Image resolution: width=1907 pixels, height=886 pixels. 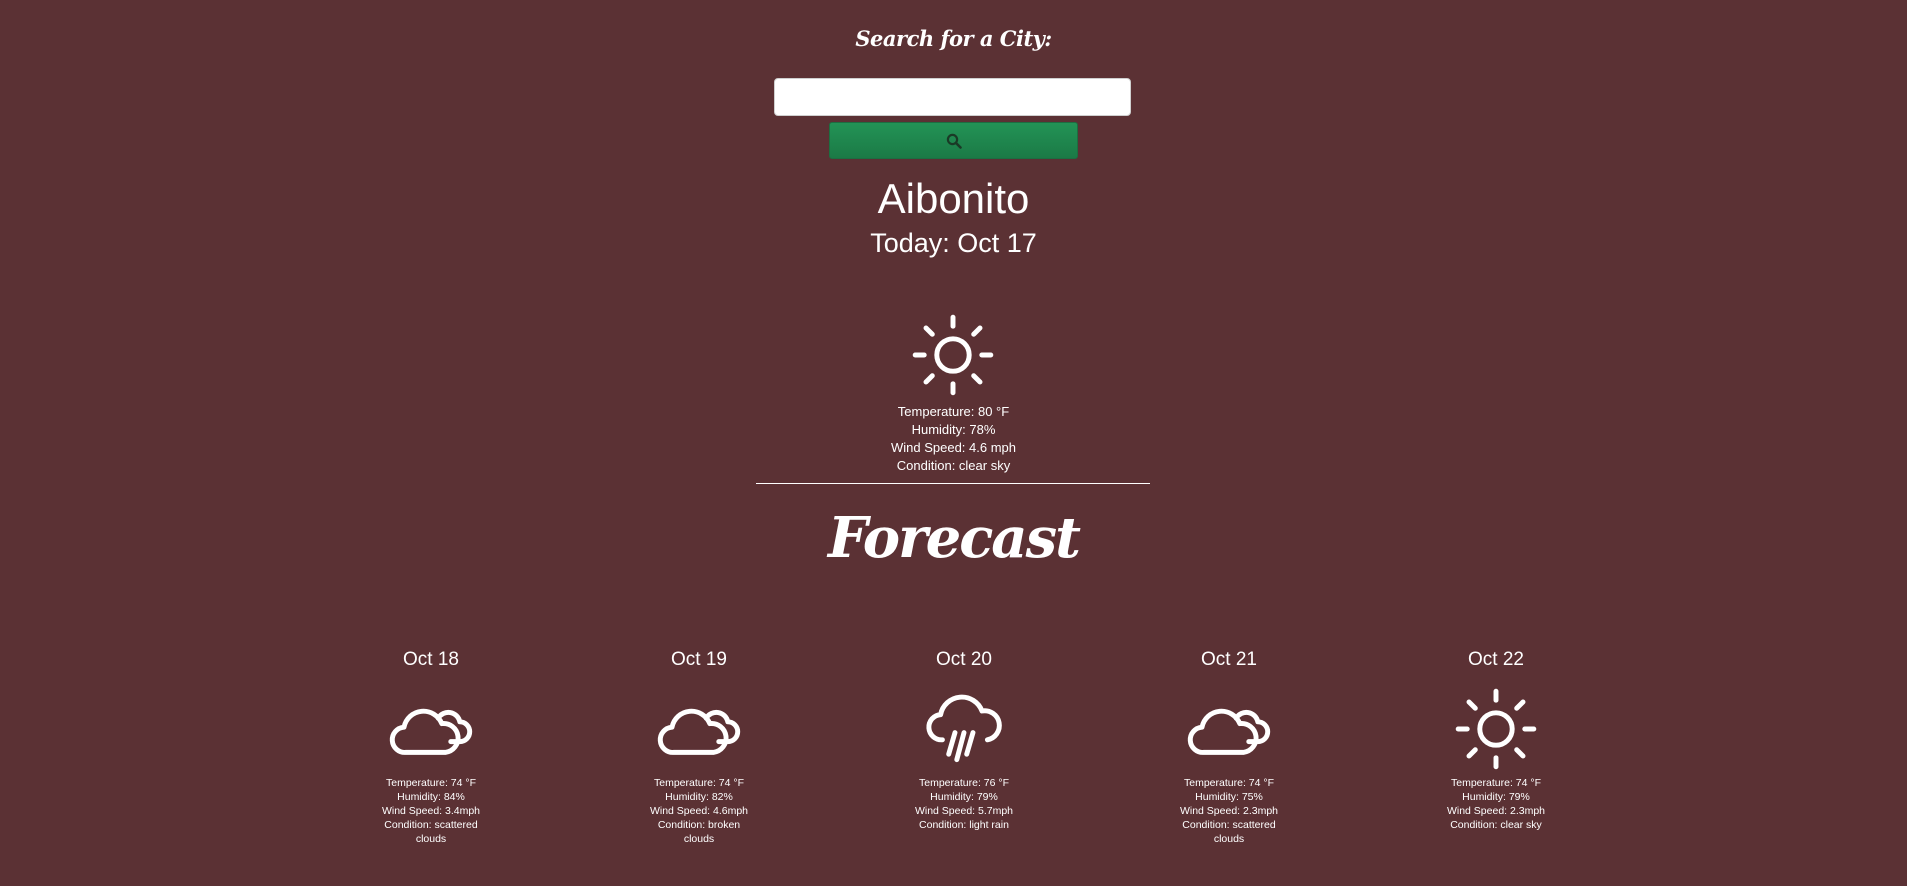 What do you see at coordinates (953, 483) in the screenshot?
I see `divider` at bounding box center [953, 483].